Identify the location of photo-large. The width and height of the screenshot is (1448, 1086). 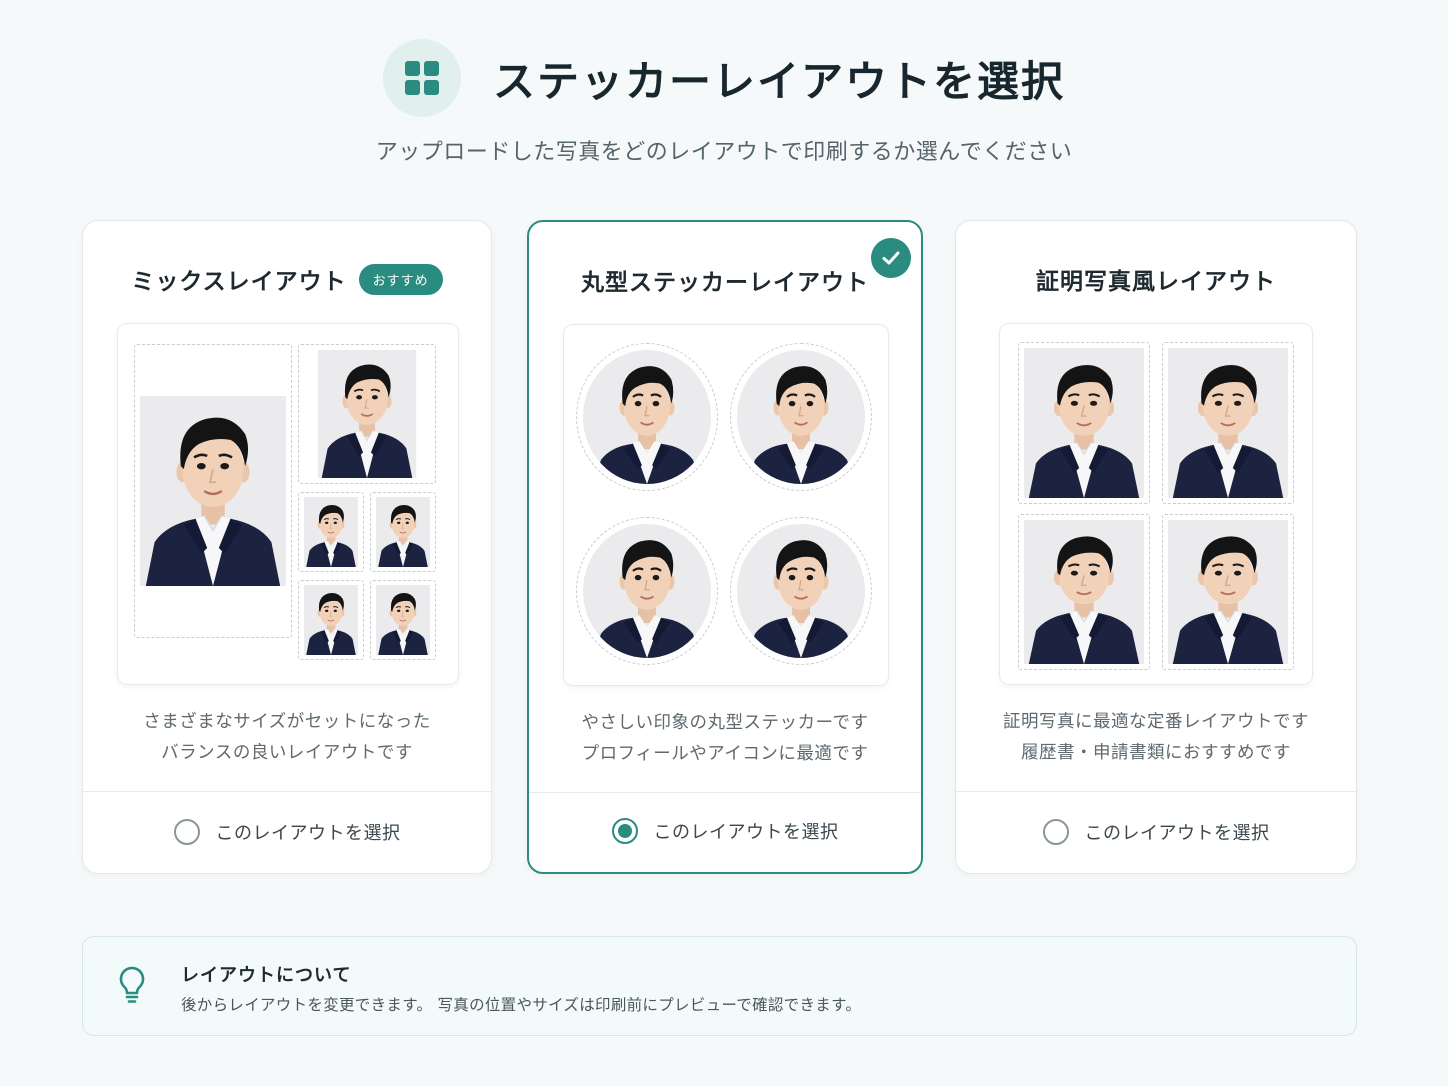
(213, 491).